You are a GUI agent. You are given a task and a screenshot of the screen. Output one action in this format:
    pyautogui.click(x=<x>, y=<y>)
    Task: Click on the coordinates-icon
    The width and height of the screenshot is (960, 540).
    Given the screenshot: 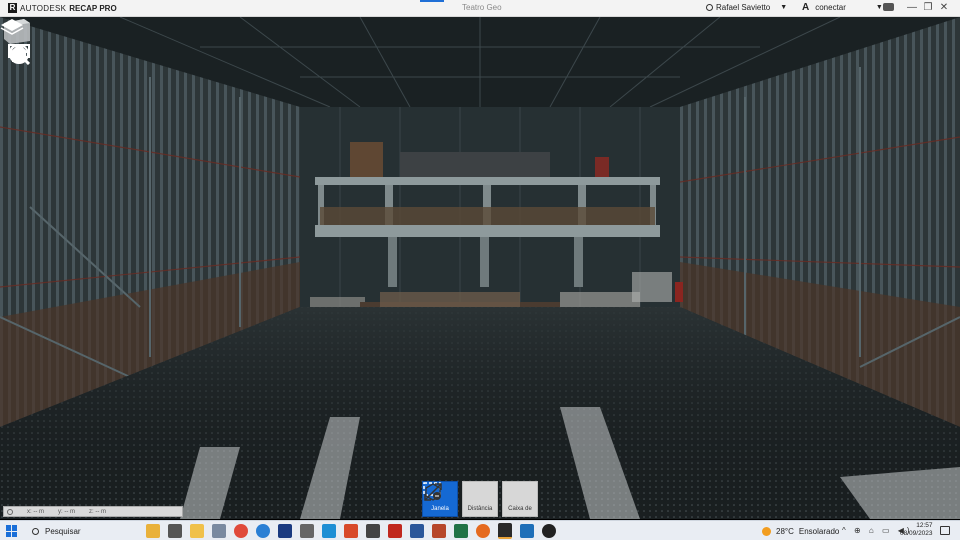 What is the action you would take?
    pyautogui.click(x=10, y=511)
    